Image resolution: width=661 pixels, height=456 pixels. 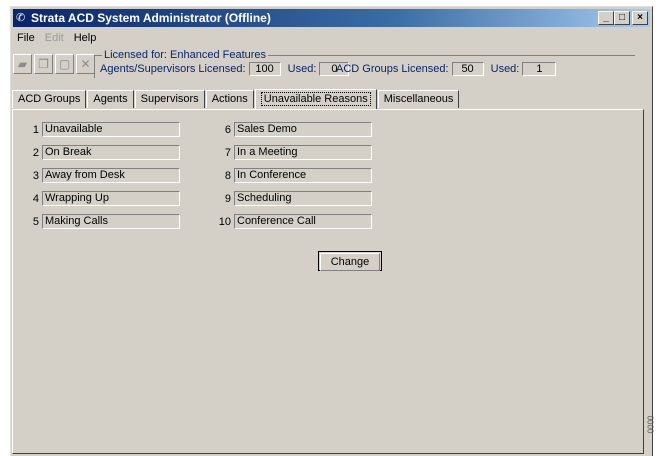 I want to click on reason-9-field: Scheduling, so click(x=303, y=198).